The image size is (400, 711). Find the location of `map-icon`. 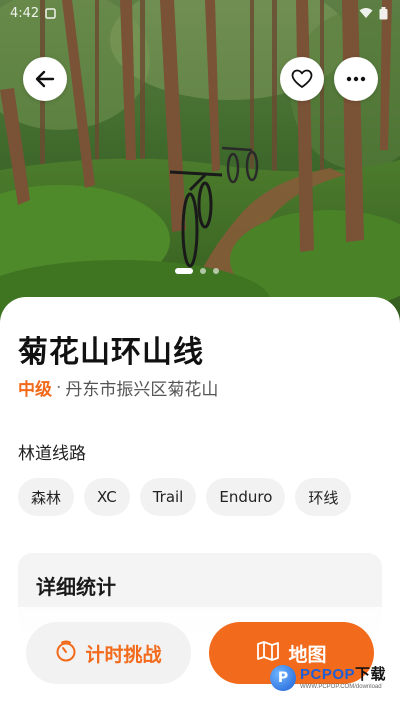

map-icon is located at coordinates (268, 653).